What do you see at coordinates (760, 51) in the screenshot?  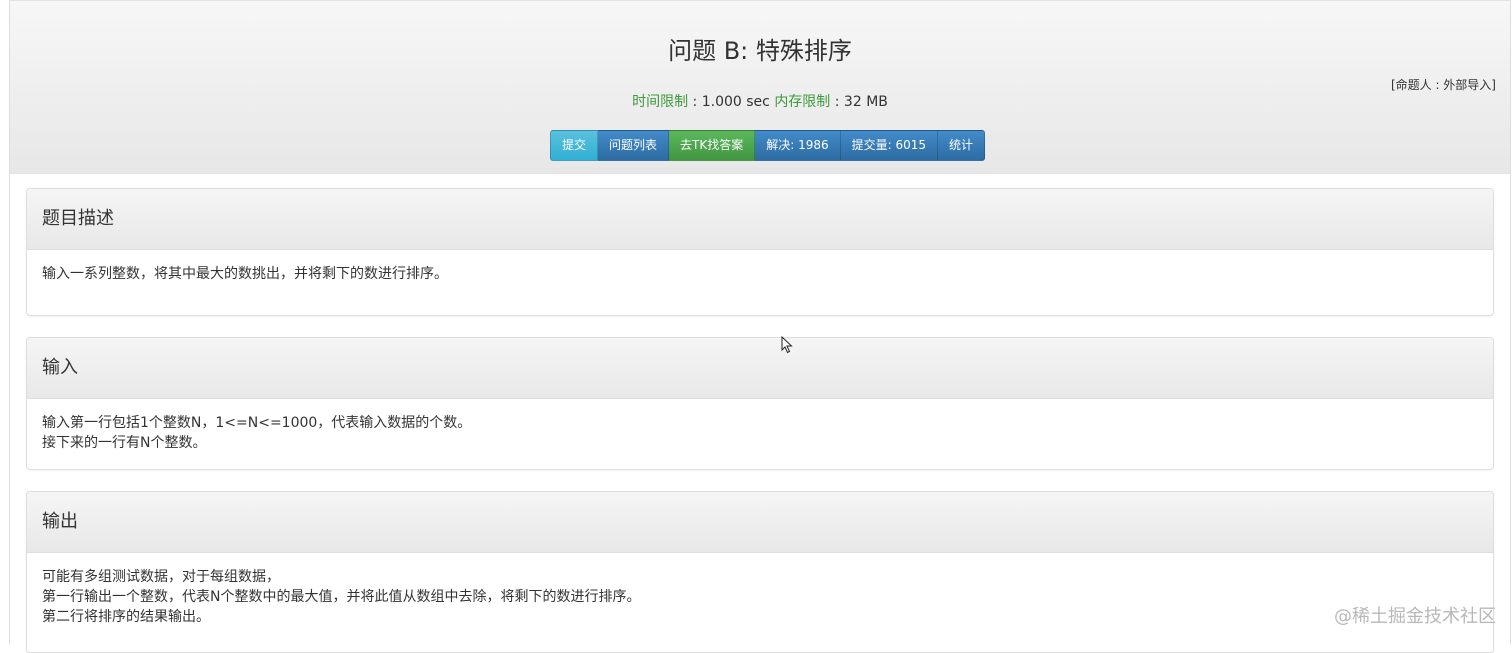 I see `page-title: 问题 B: 特殊排序` at bounding box center [760, 51].